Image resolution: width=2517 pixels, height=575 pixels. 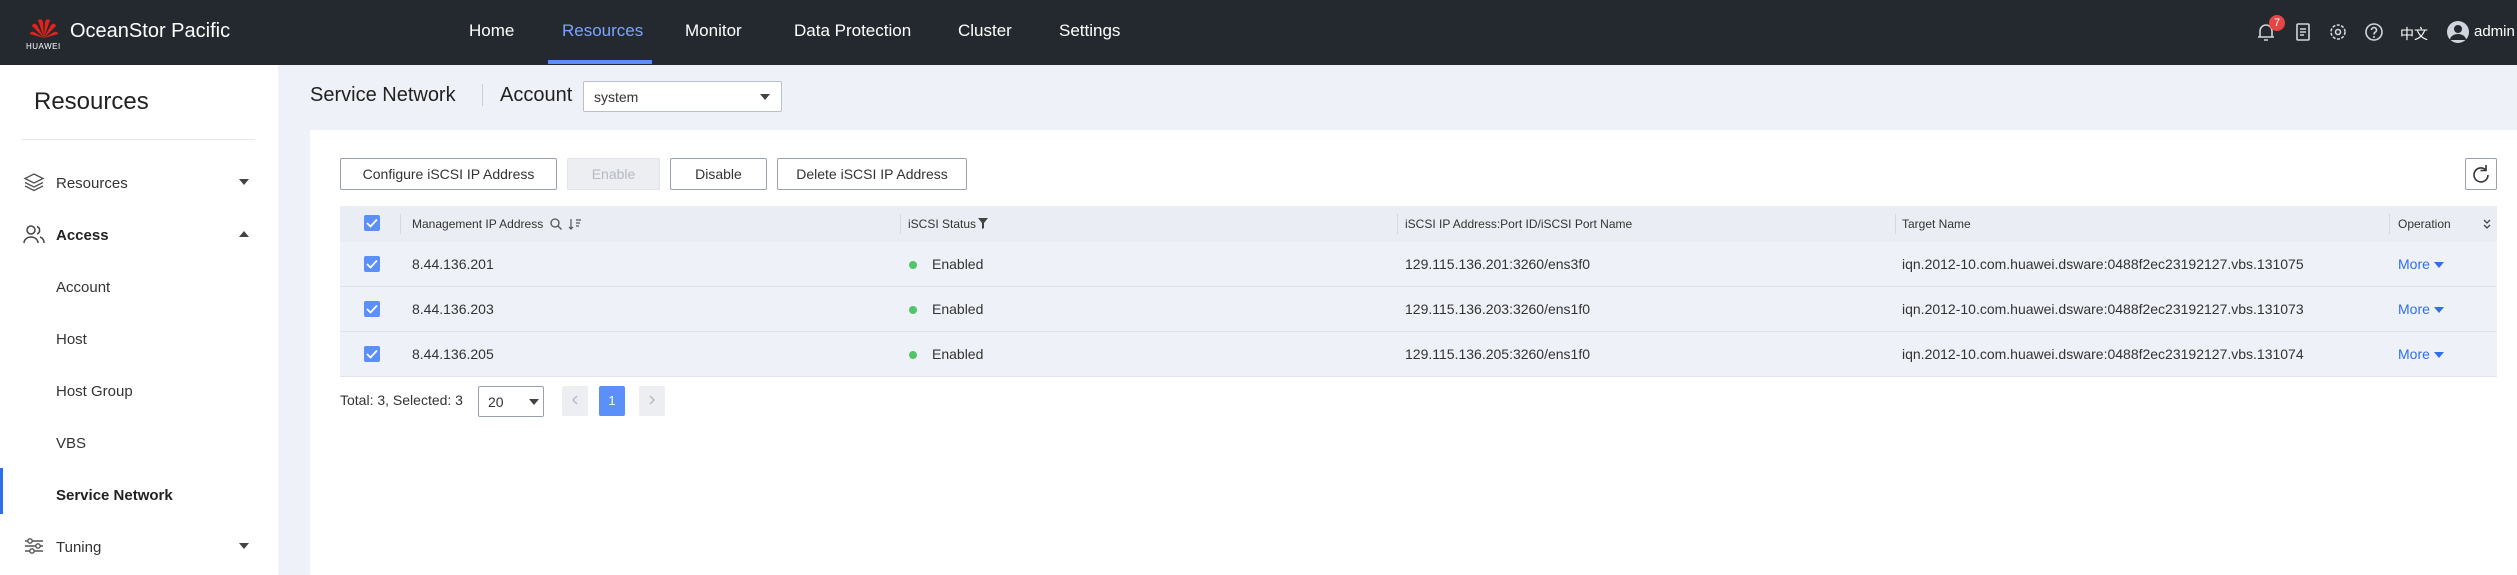 I want to click on nav-cluster: Cluster, so click(x=985, y=31).